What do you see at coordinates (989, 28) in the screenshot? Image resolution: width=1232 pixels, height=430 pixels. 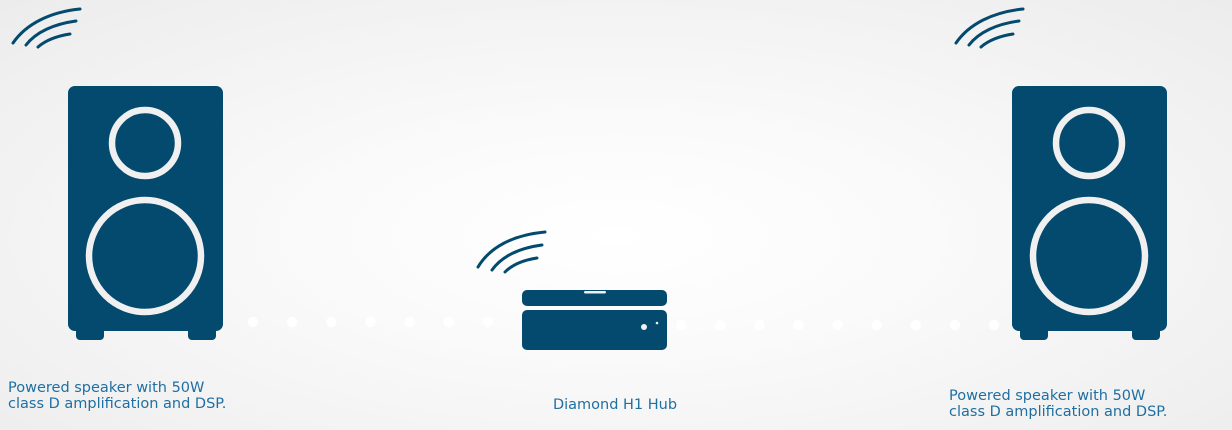 I see `right-wifi-icon` at bounding box center [989, 28].